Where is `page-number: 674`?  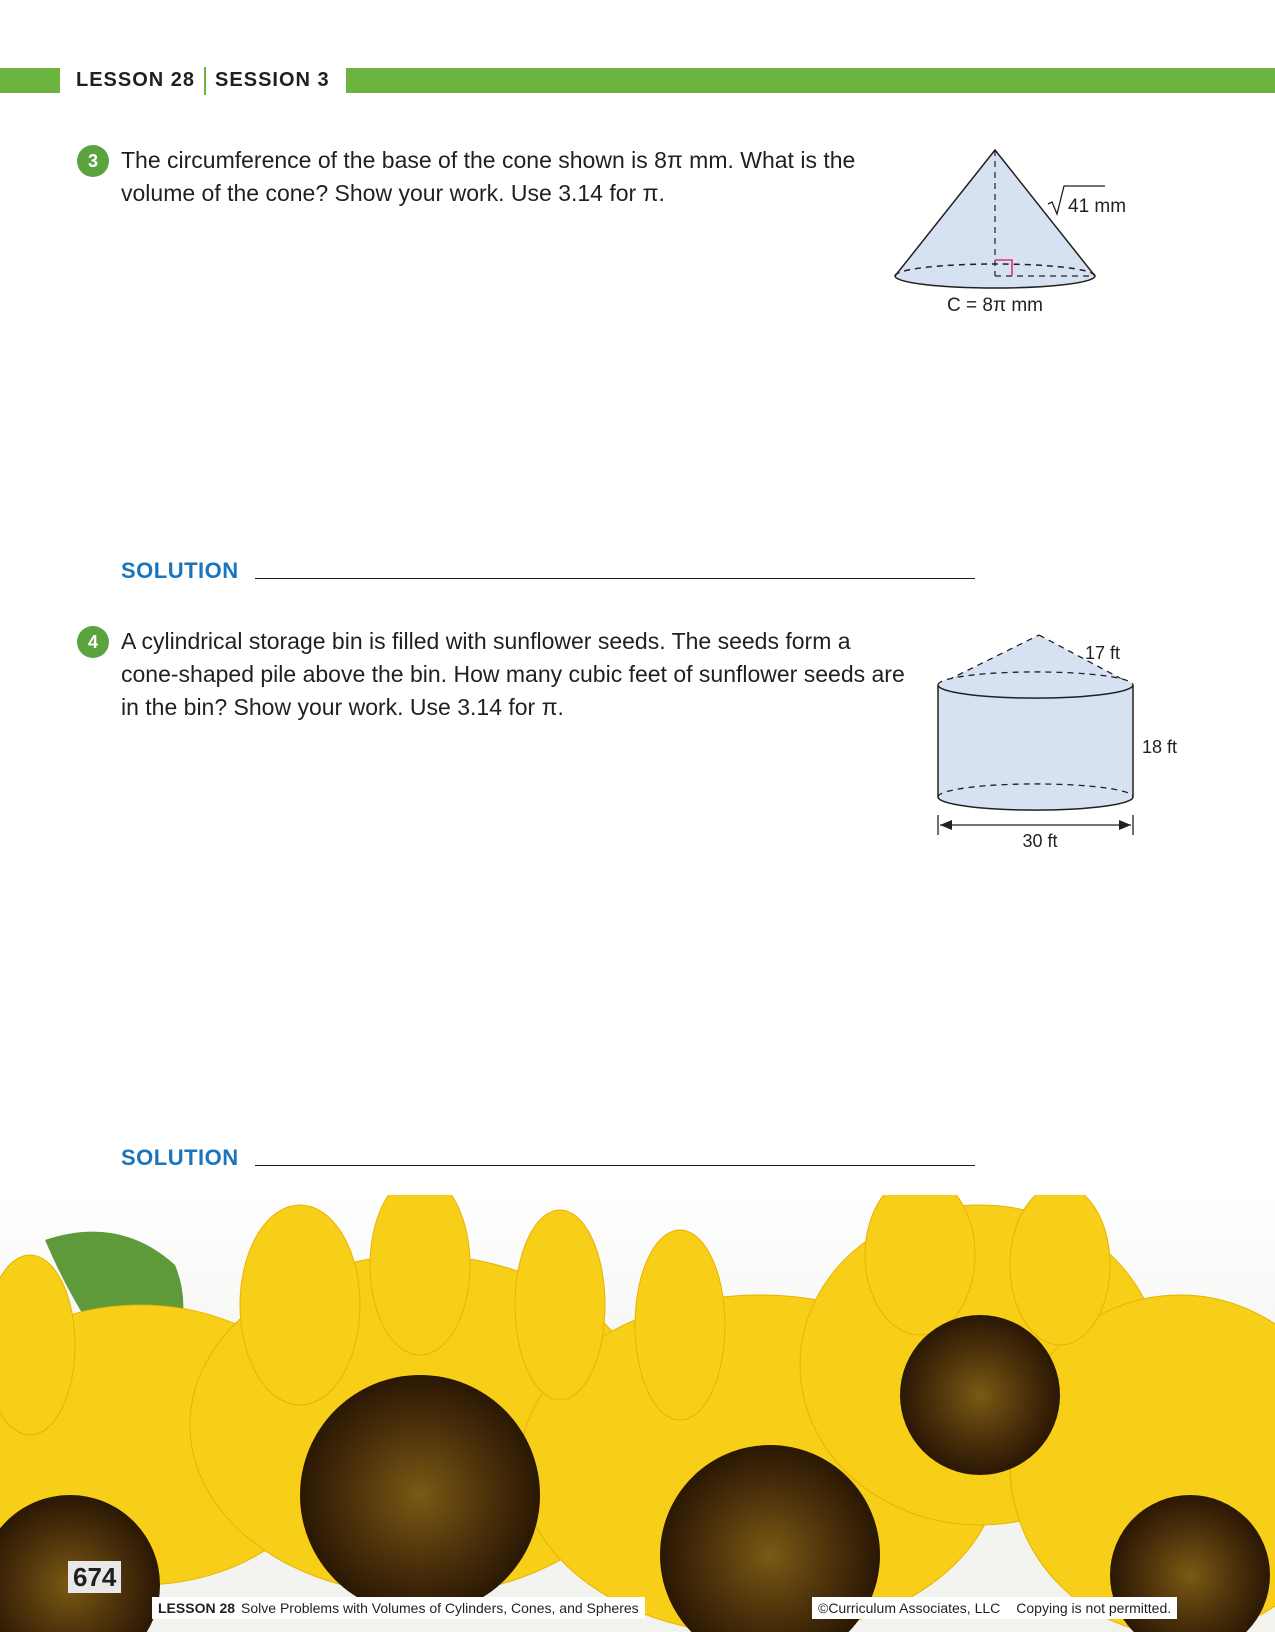
page-number: 674 is located at coordinates (95, 1577).